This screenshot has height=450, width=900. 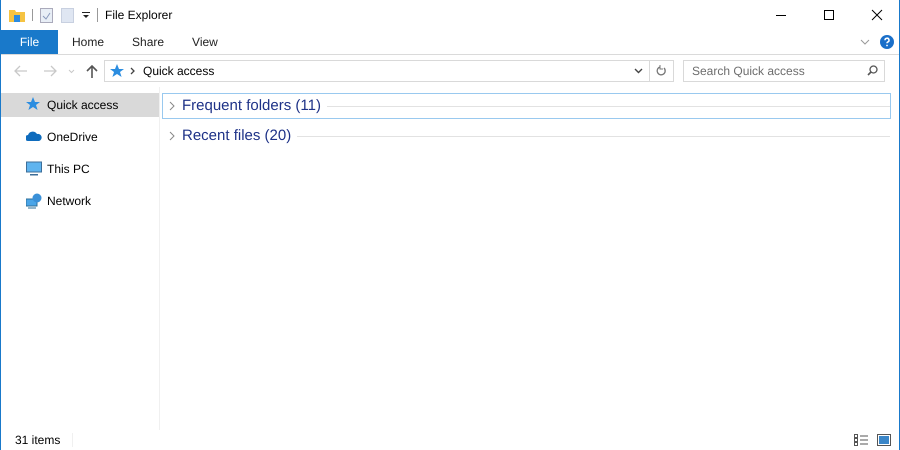 I want to click on group-header: Frequent folders (11), so click(x=526, y=106).